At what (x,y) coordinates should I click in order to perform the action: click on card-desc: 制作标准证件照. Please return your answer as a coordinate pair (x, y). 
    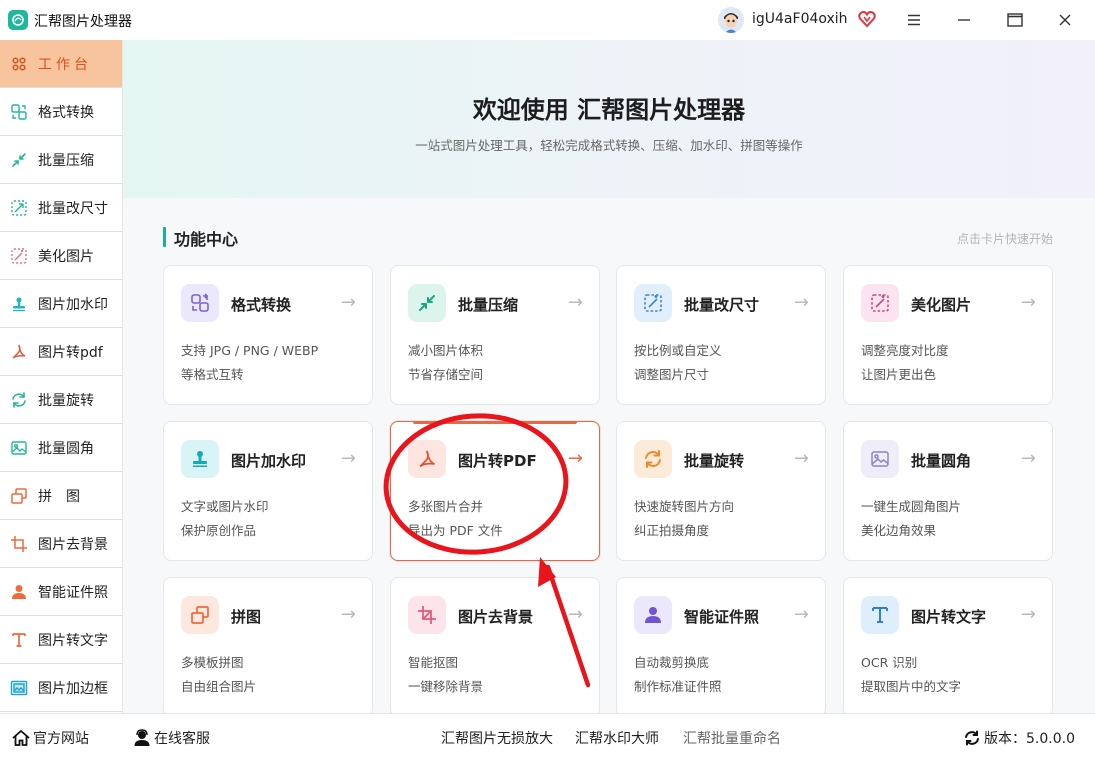
    Looking at the image, I should click on (678, 686).